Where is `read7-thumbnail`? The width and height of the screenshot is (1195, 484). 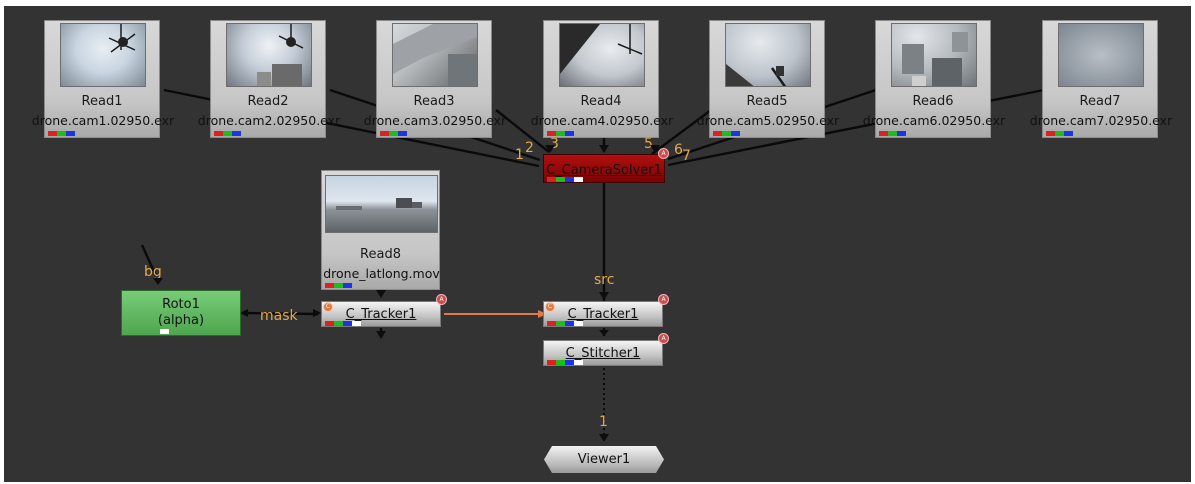
read7-thumbnail is located at coordinates (1101, 55).